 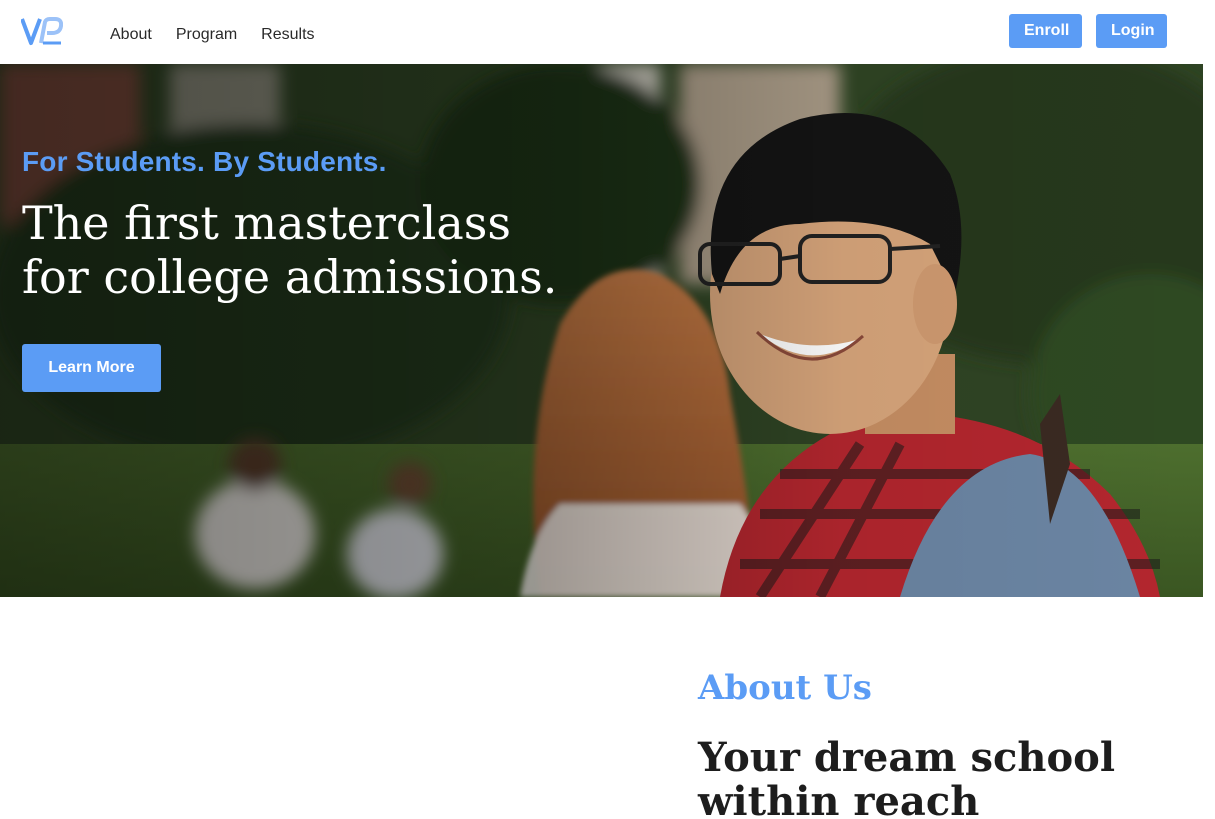 What do you see at coordinates (607, 32) in the screenshot?
I see `top-navbar: About Program Results Enroll Login` at bounding box center [607, 32].